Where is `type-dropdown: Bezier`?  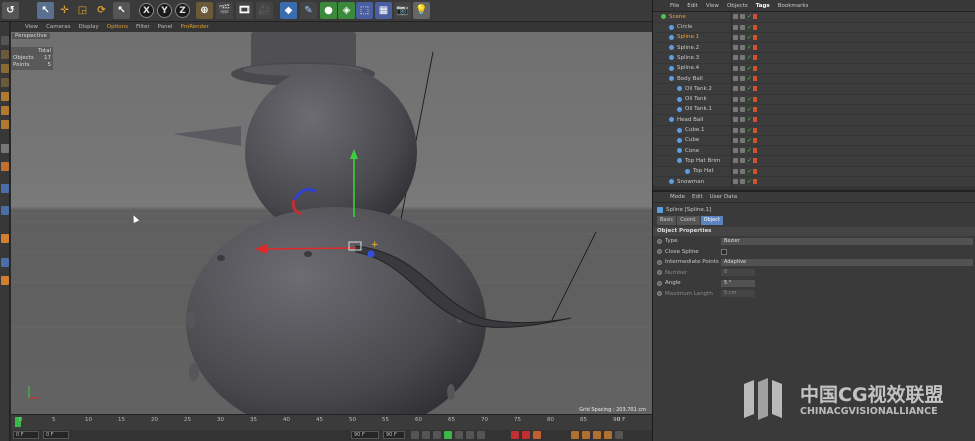
type-dropdown: Bezier is located at coordinates (847, 241).